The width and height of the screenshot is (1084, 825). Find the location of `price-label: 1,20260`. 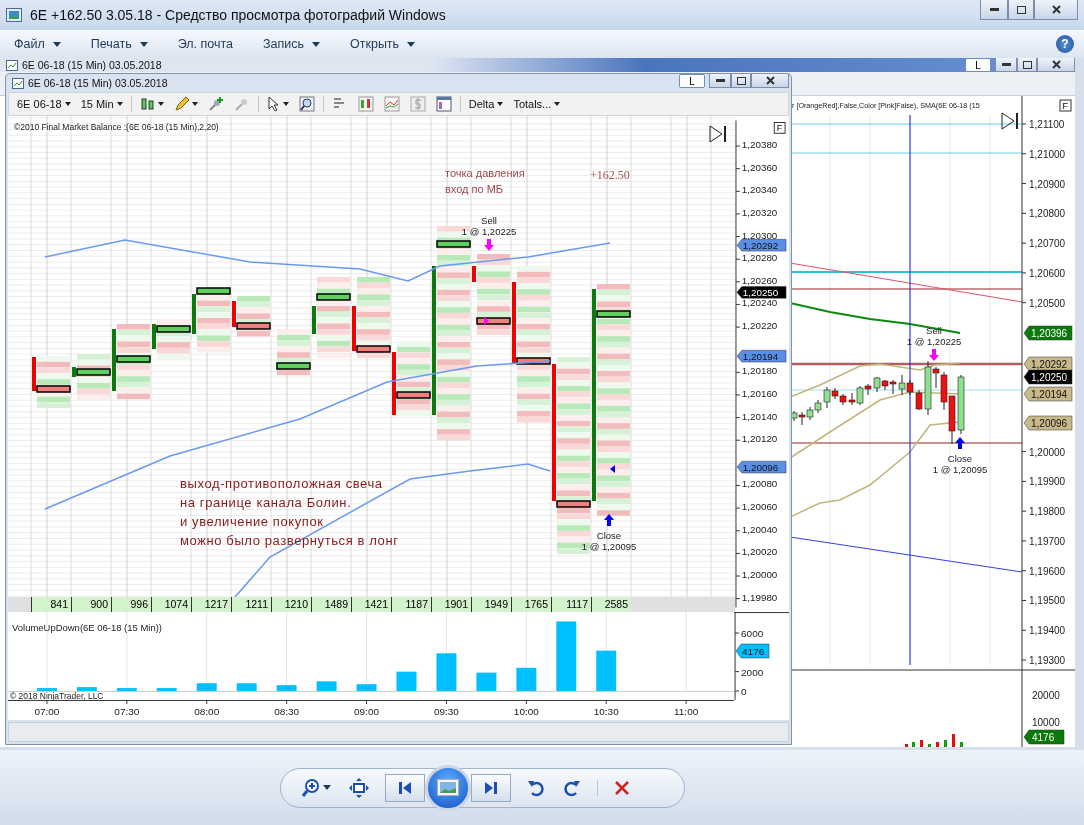

price-label: 1,20260 is located at coordinates (759, 280).